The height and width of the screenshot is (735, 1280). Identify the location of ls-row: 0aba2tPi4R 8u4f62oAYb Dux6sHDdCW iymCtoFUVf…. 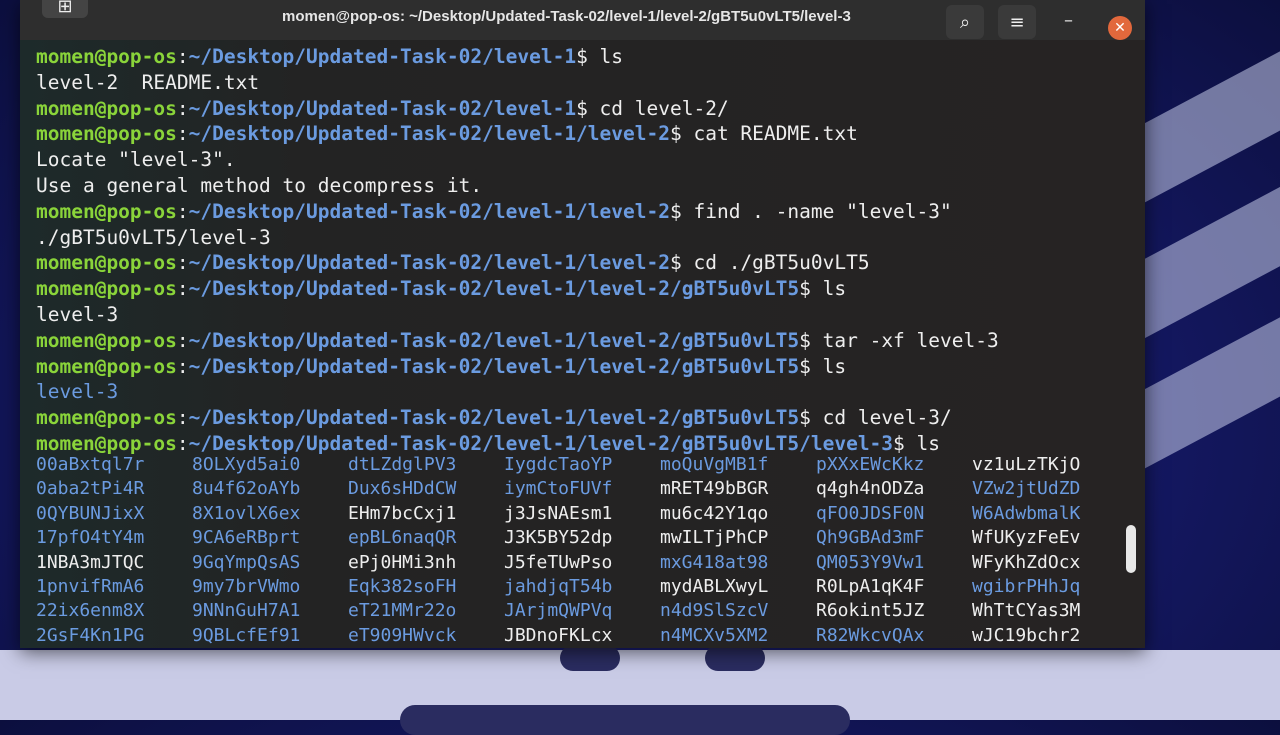
(582, 489).